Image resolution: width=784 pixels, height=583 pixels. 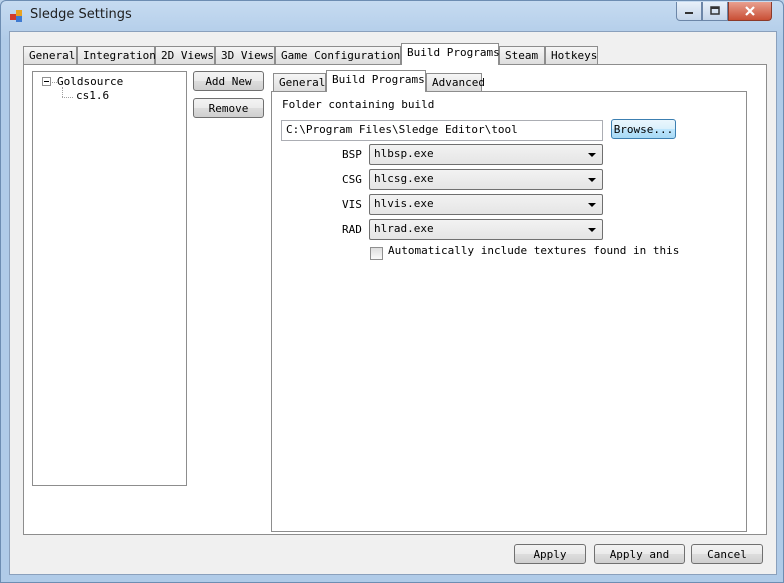 What do you see at coordinates (341, 55) in the screenshot?
I see `tab-game-configurations: Game Configurations` at bounding box center [341, 55].